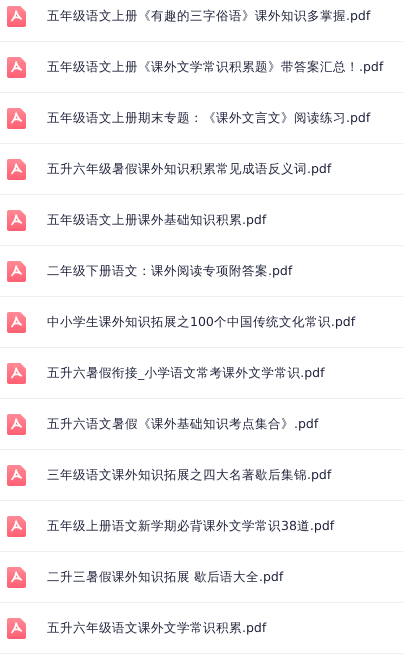  Describe the element at coordinates (208, 118) in the screenshot. I see `file-name: 五年级语文上册期末专题：《课外文言文》阅读练习.pdf` at that location.